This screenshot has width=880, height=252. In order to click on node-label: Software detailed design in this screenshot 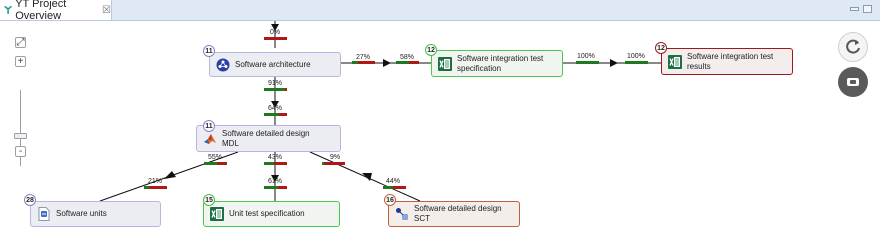, I will do `click(266, 133)`.